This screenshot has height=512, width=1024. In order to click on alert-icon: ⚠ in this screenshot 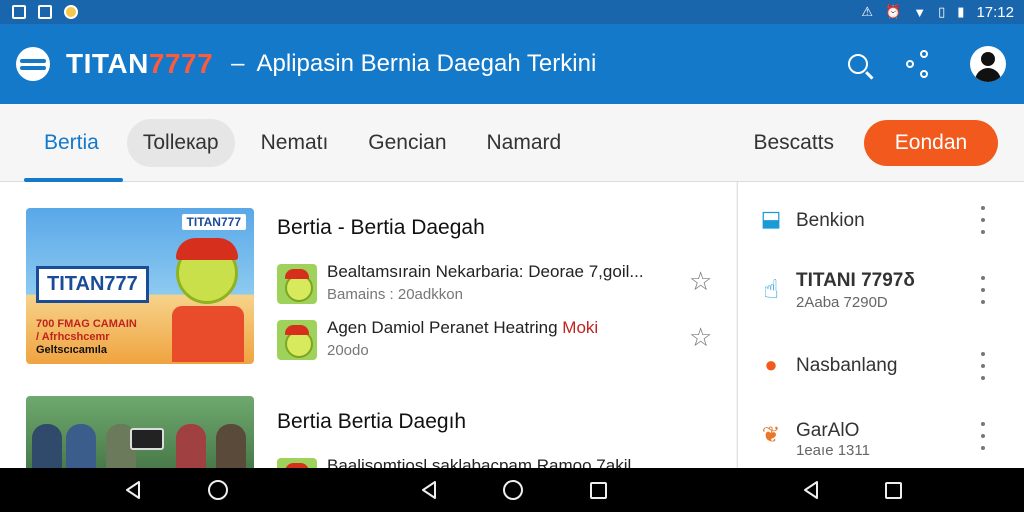, I will do `click(867, 11)`.